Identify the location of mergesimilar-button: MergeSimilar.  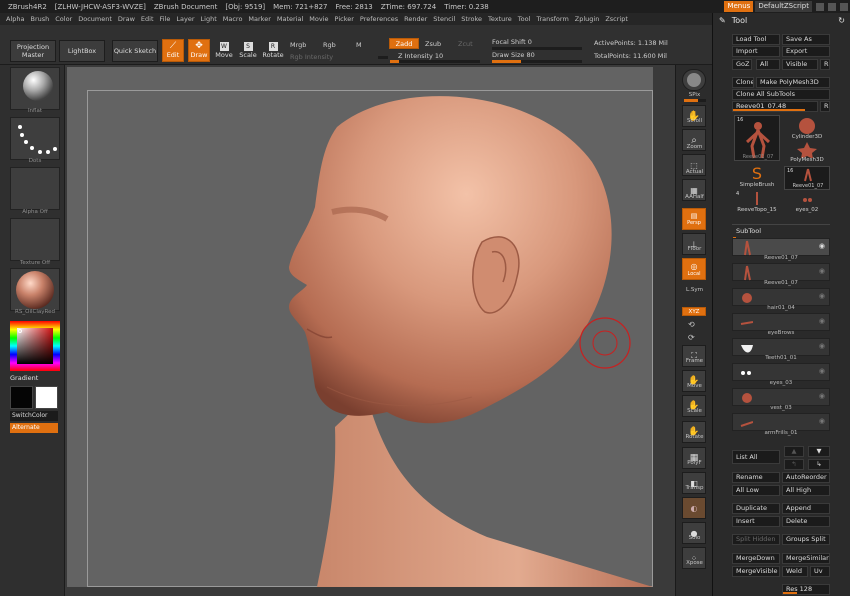
(806, 558).